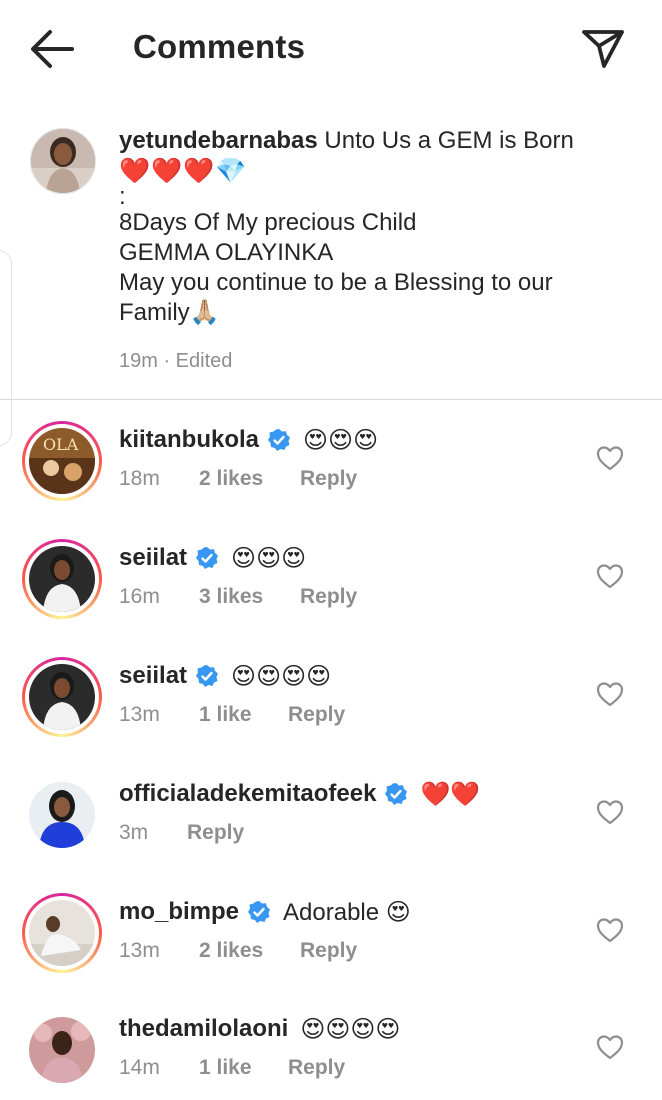 This screenshot has width=662, height=1100. Describe the element at coordinates (331, 399) in the screenshot. I see `divider` at that location.